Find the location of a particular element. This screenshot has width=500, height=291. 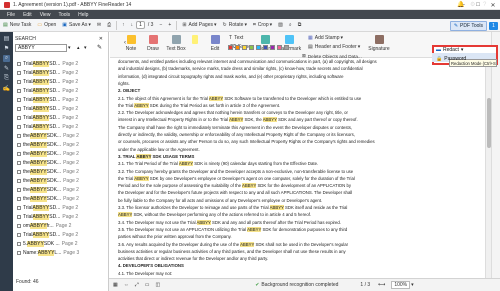

zoom-in-button: + is located at coordinates (169, 25).